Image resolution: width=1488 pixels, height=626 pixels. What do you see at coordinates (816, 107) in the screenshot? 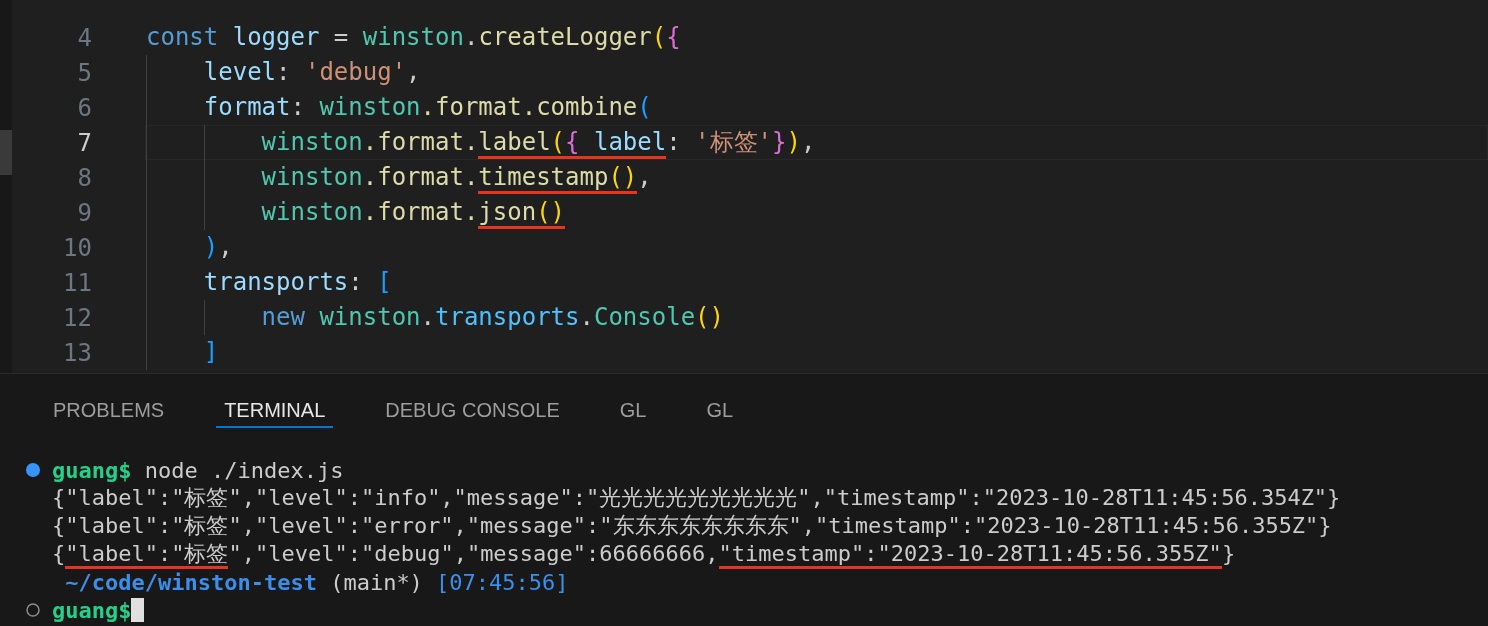
I see `code-line: format: winston.format.combine(` at bounding box center [816, 107].